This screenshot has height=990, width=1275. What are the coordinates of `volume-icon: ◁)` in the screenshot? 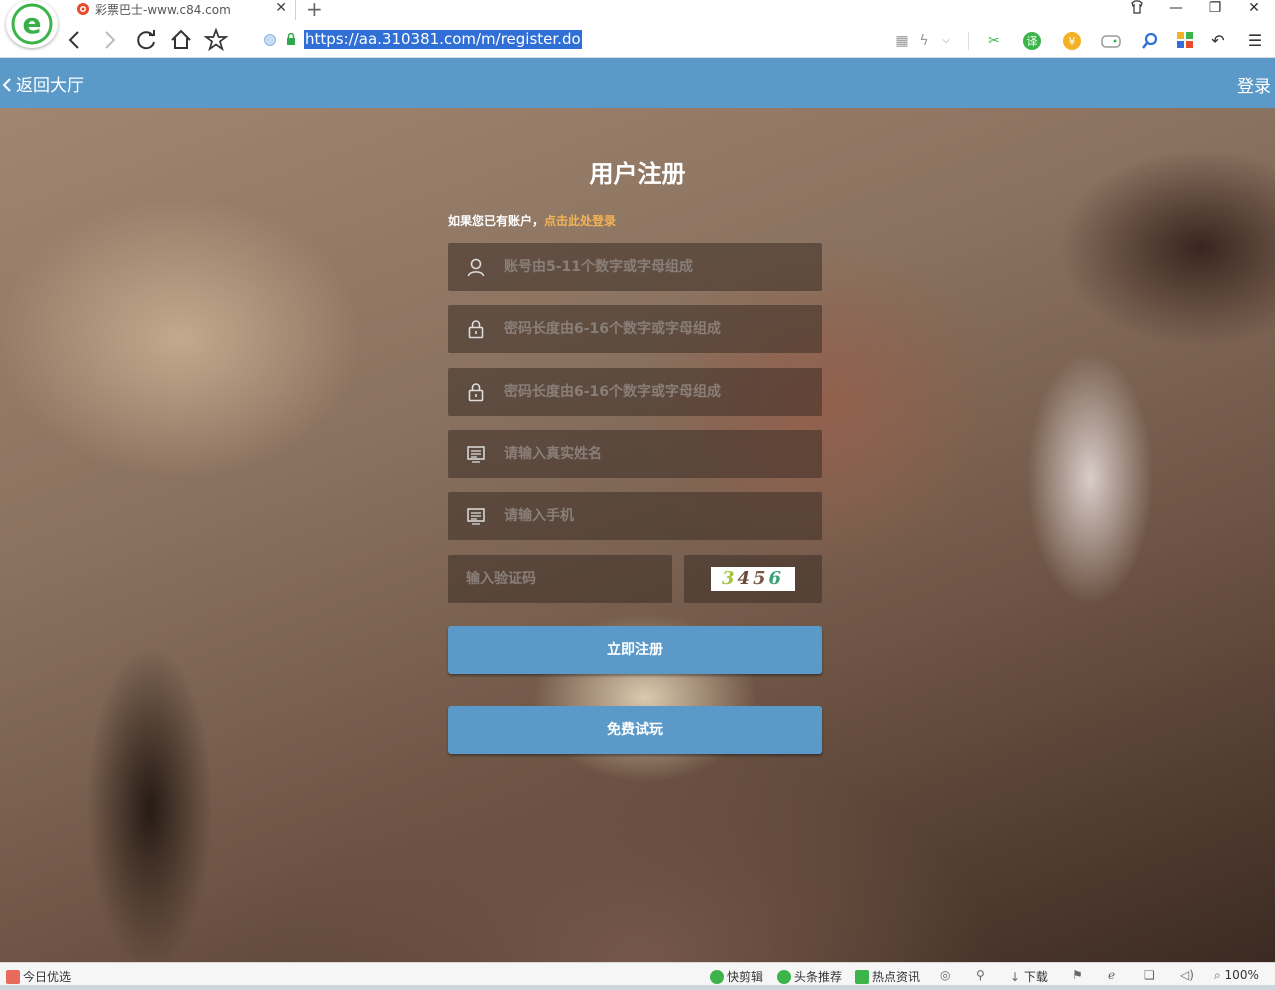 It's located at (1187, 975).